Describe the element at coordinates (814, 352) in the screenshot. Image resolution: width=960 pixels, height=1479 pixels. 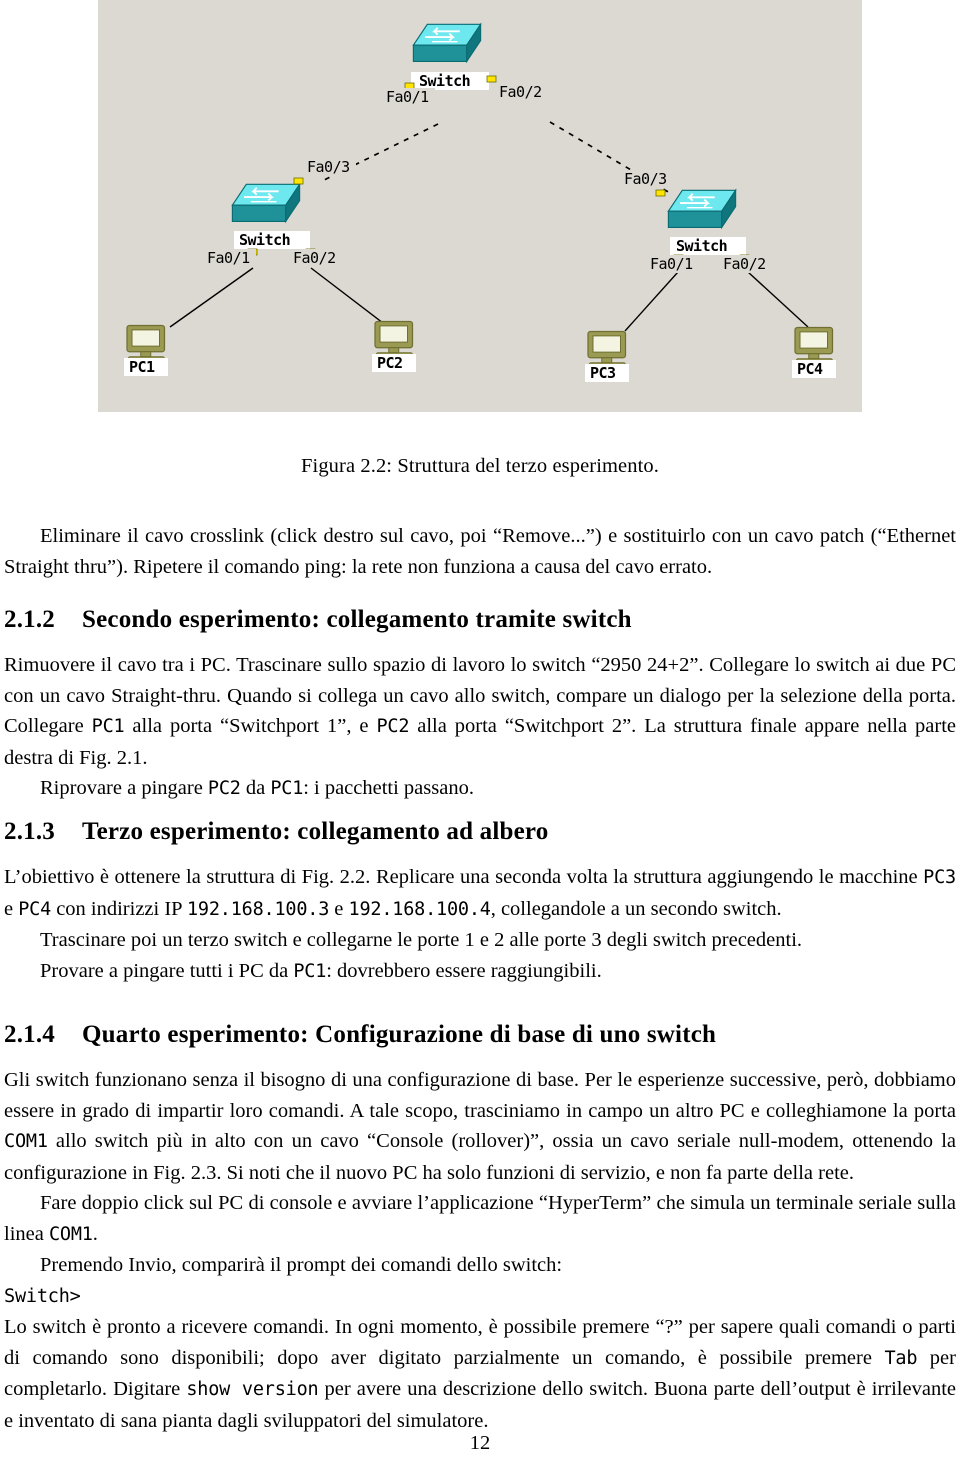
I see `node-pc4: PC4` at that location.